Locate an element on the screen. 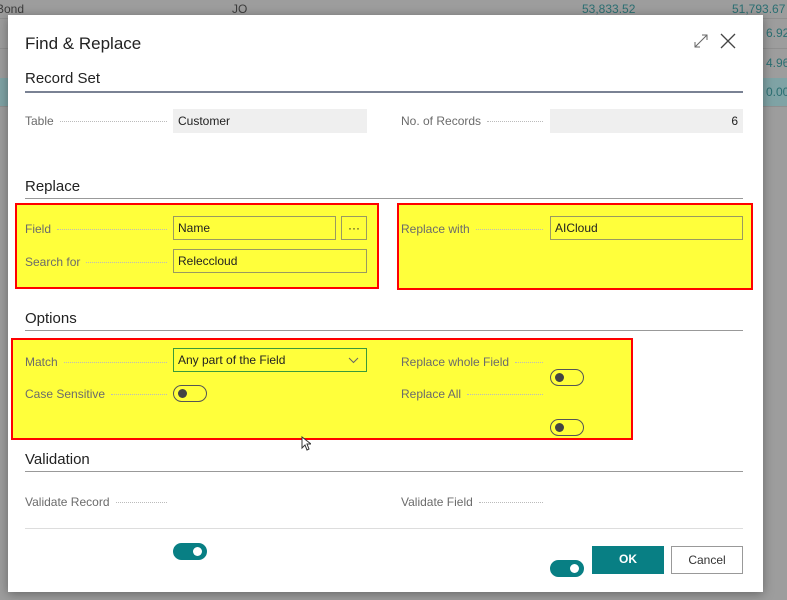  match-value: Any part of the Field is located at coordinates (232, 360).